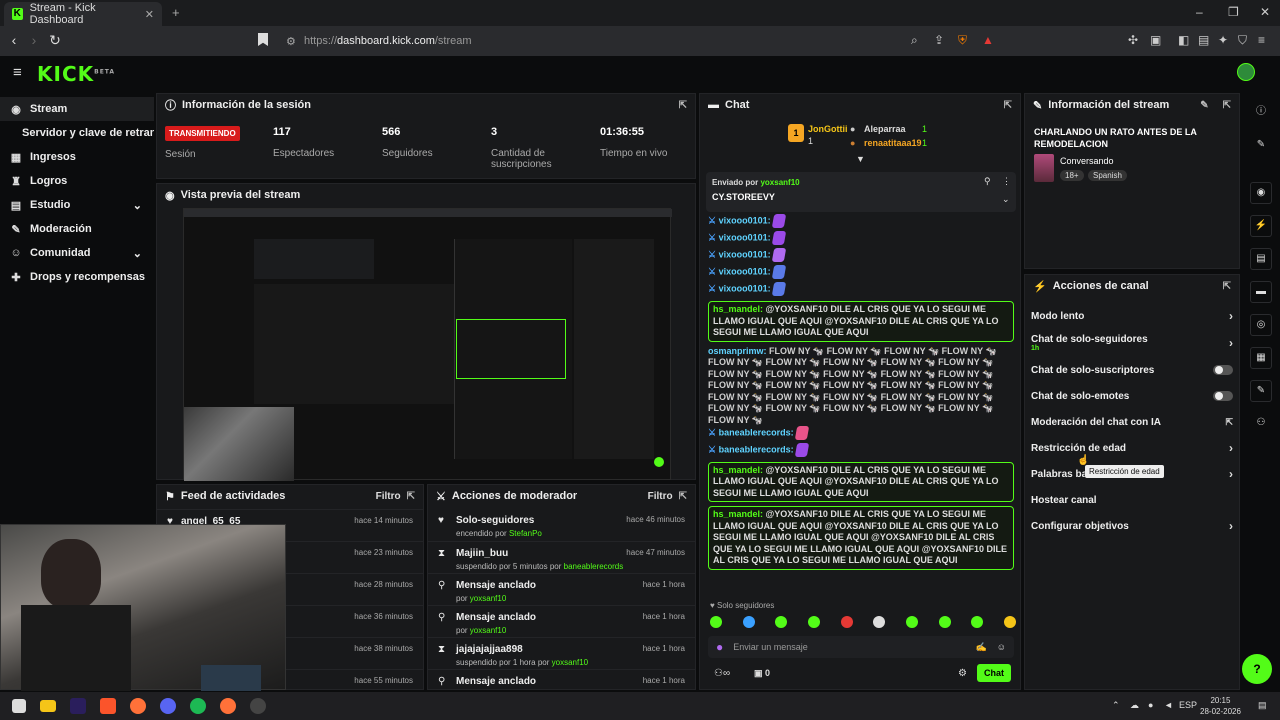 This screenshot has width=1280, height=720. Describe the element at coordinates (1261, 325) in the screenshot. I see `broadcast-icon: ◎` at that location.